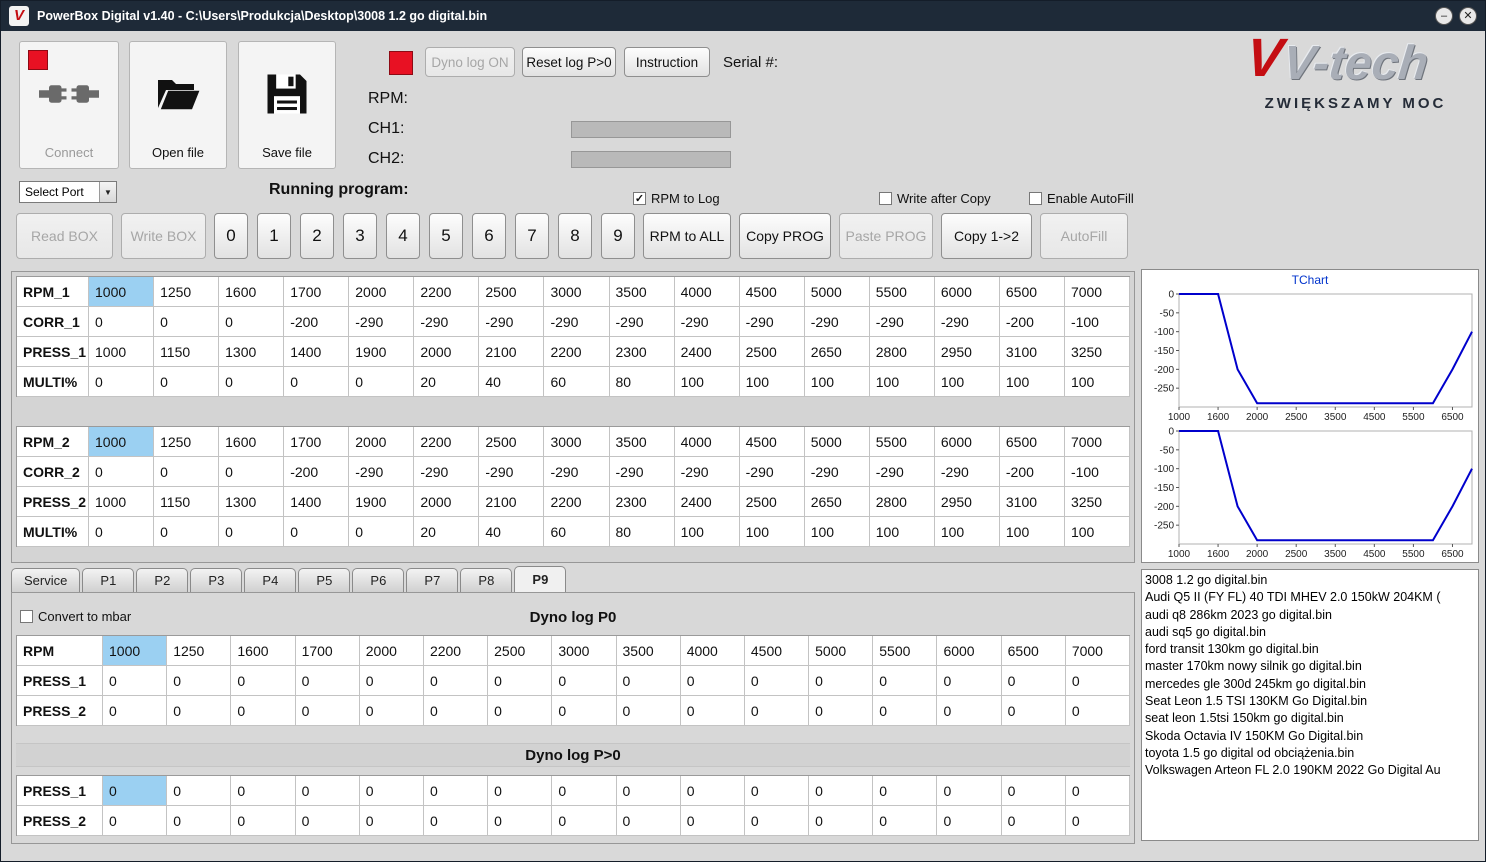 The height and width of the screenshot is (862, 1486). Describe the element at coordinates (378, 580) in the screenshot. I see `tab-p6: P6` at that location.